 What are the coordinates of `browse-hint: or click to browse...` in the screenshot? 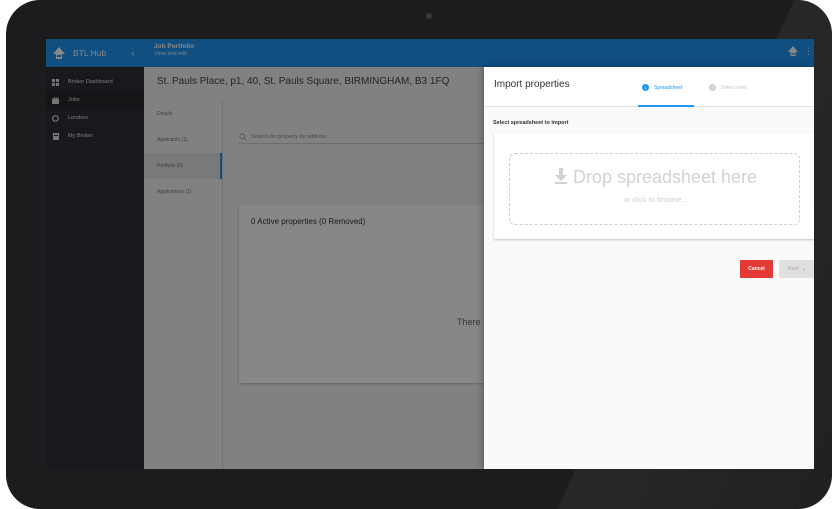 It's located at (655, 199).